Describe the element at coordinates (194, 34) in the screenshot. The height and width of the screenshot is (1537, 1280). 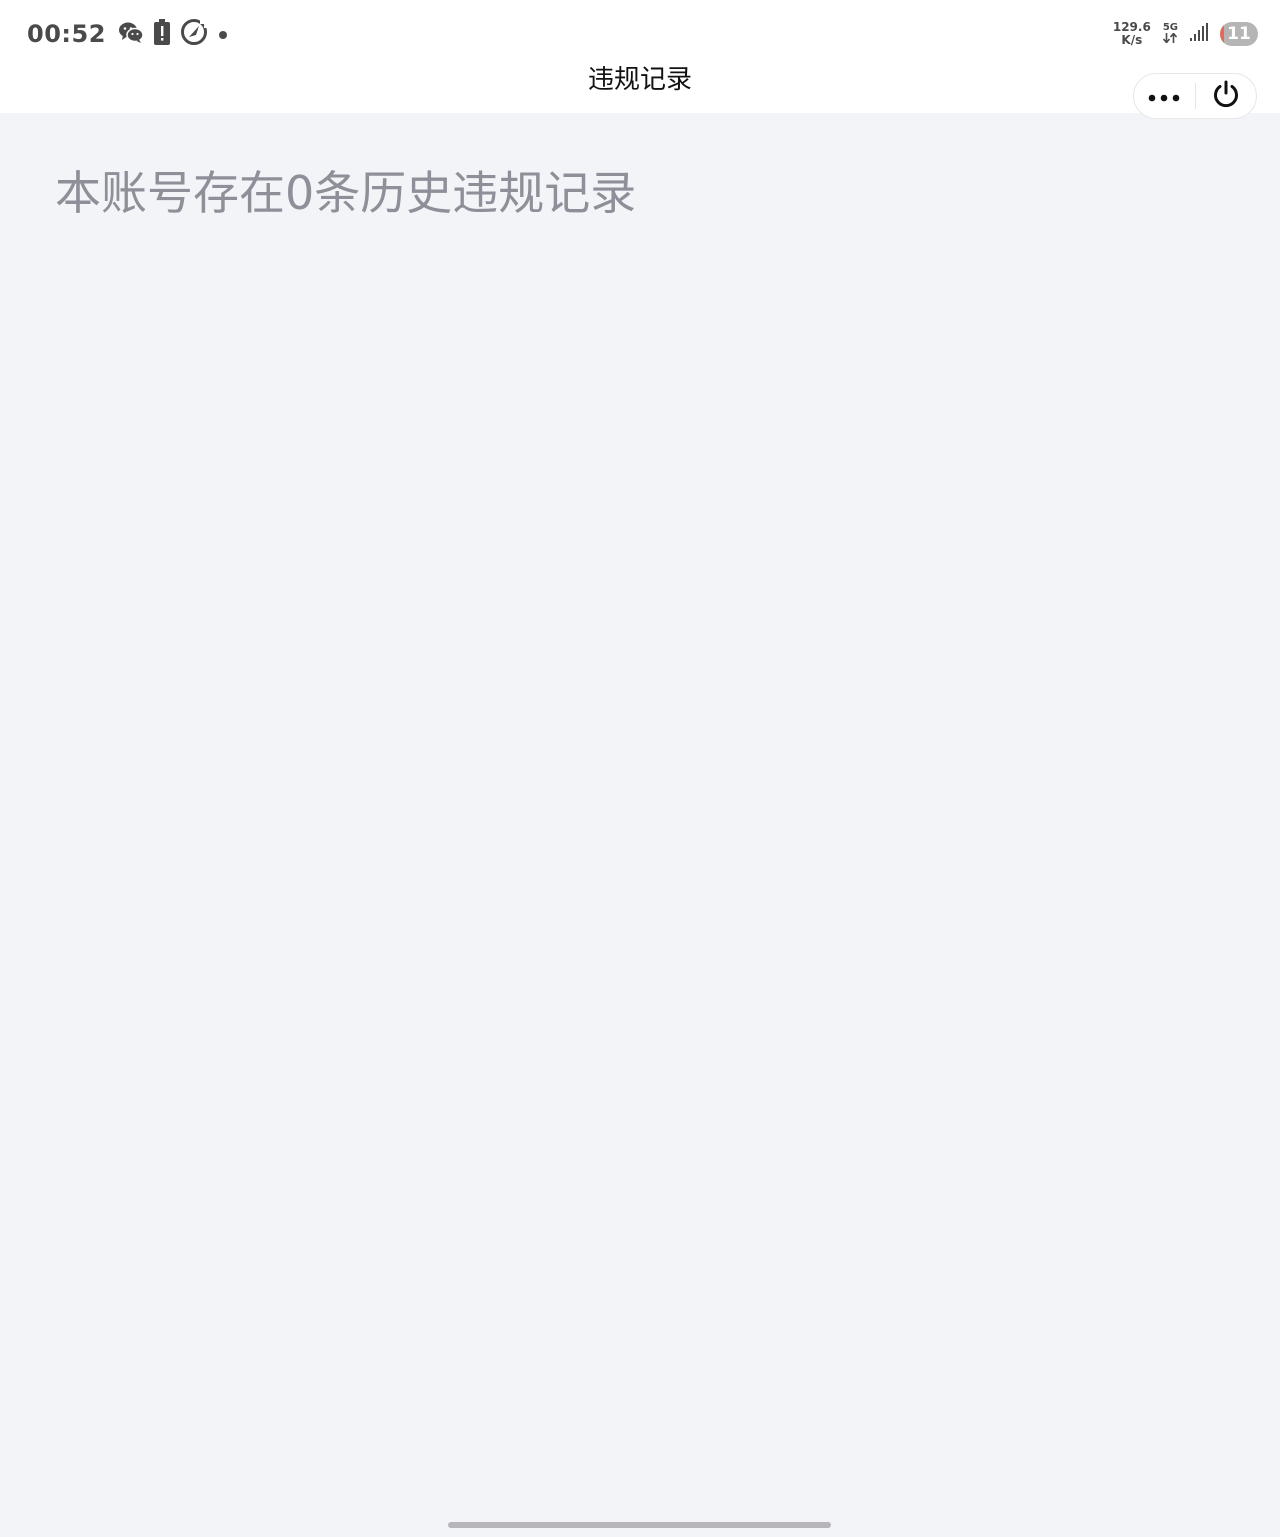
I see `speed-boost-icon` at that location.